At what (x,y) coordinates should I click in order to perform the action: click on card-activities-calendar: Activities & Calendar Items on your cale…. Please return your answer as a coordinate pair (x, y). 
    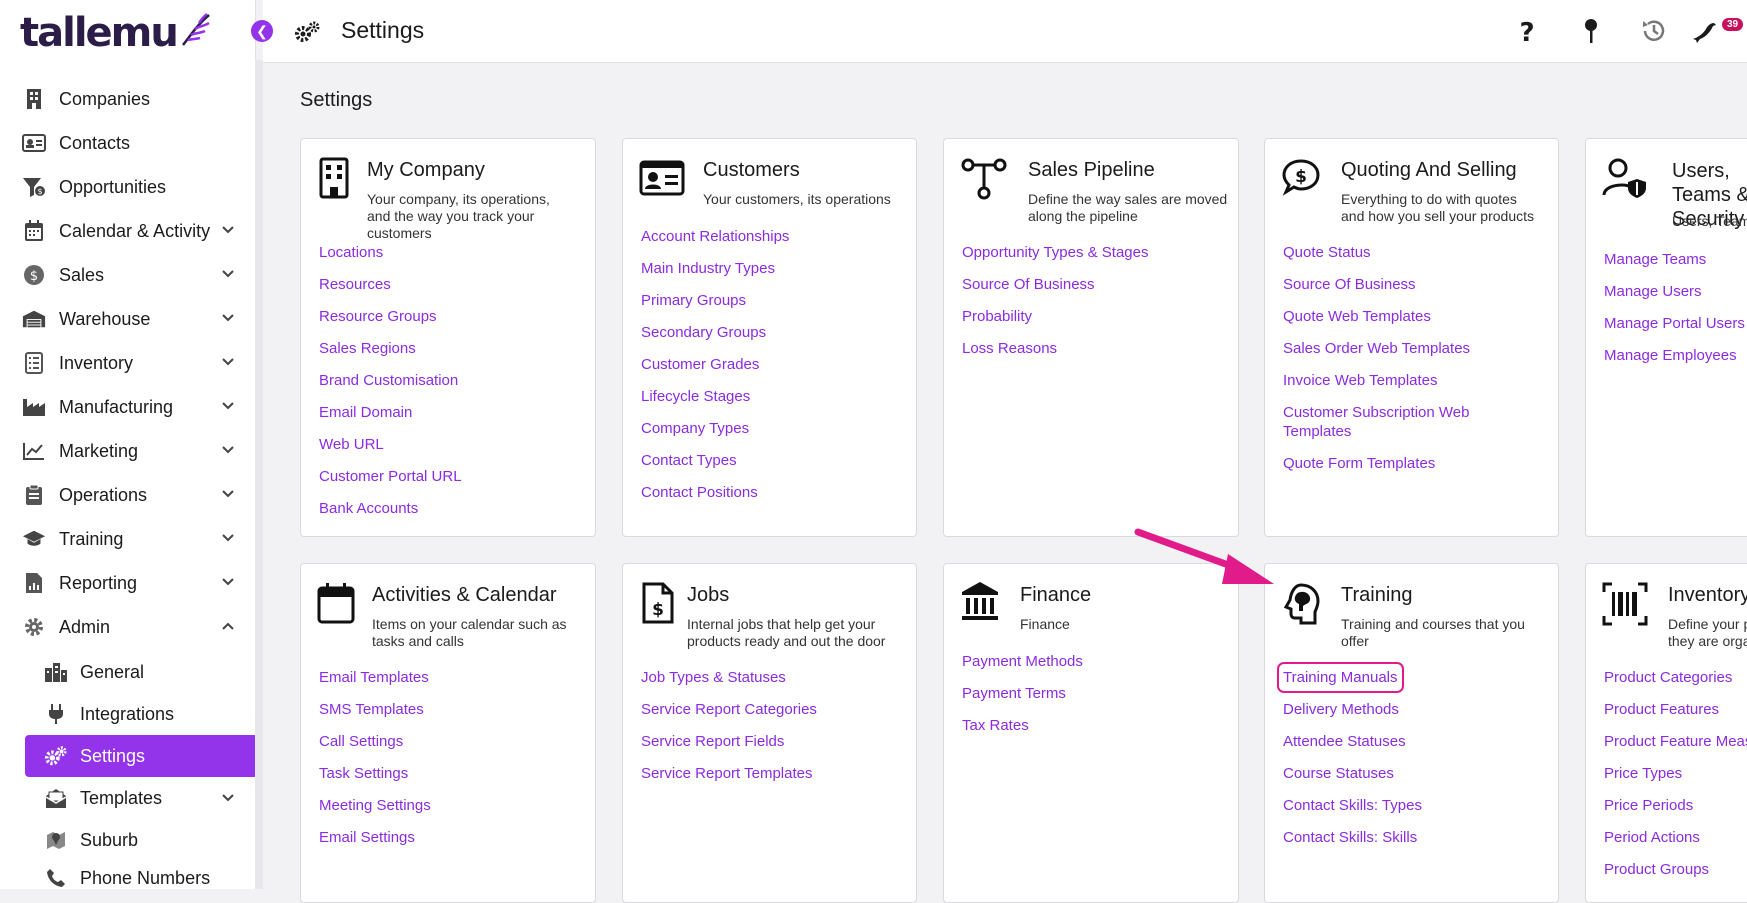
    Looking at the image, I should click on (448, 733).